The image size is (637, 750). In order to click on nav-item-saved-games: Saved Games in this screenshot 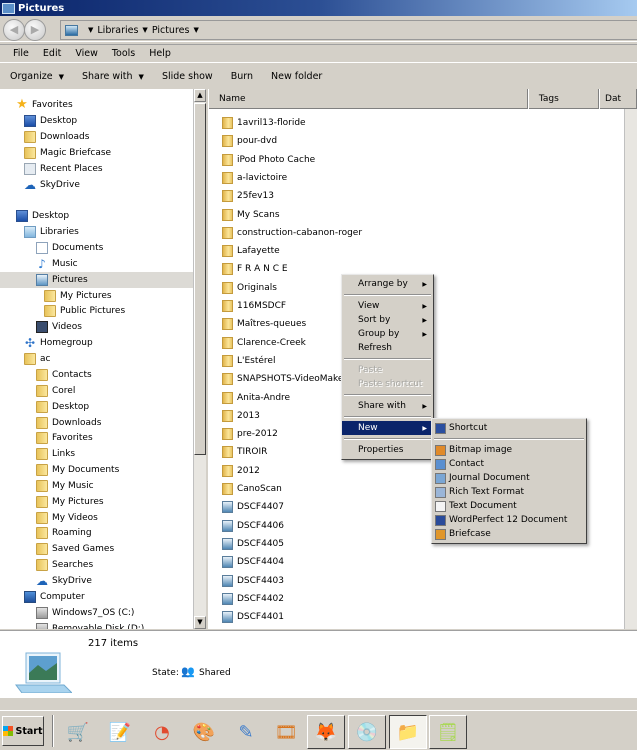, I will do `click(75, 549)`.